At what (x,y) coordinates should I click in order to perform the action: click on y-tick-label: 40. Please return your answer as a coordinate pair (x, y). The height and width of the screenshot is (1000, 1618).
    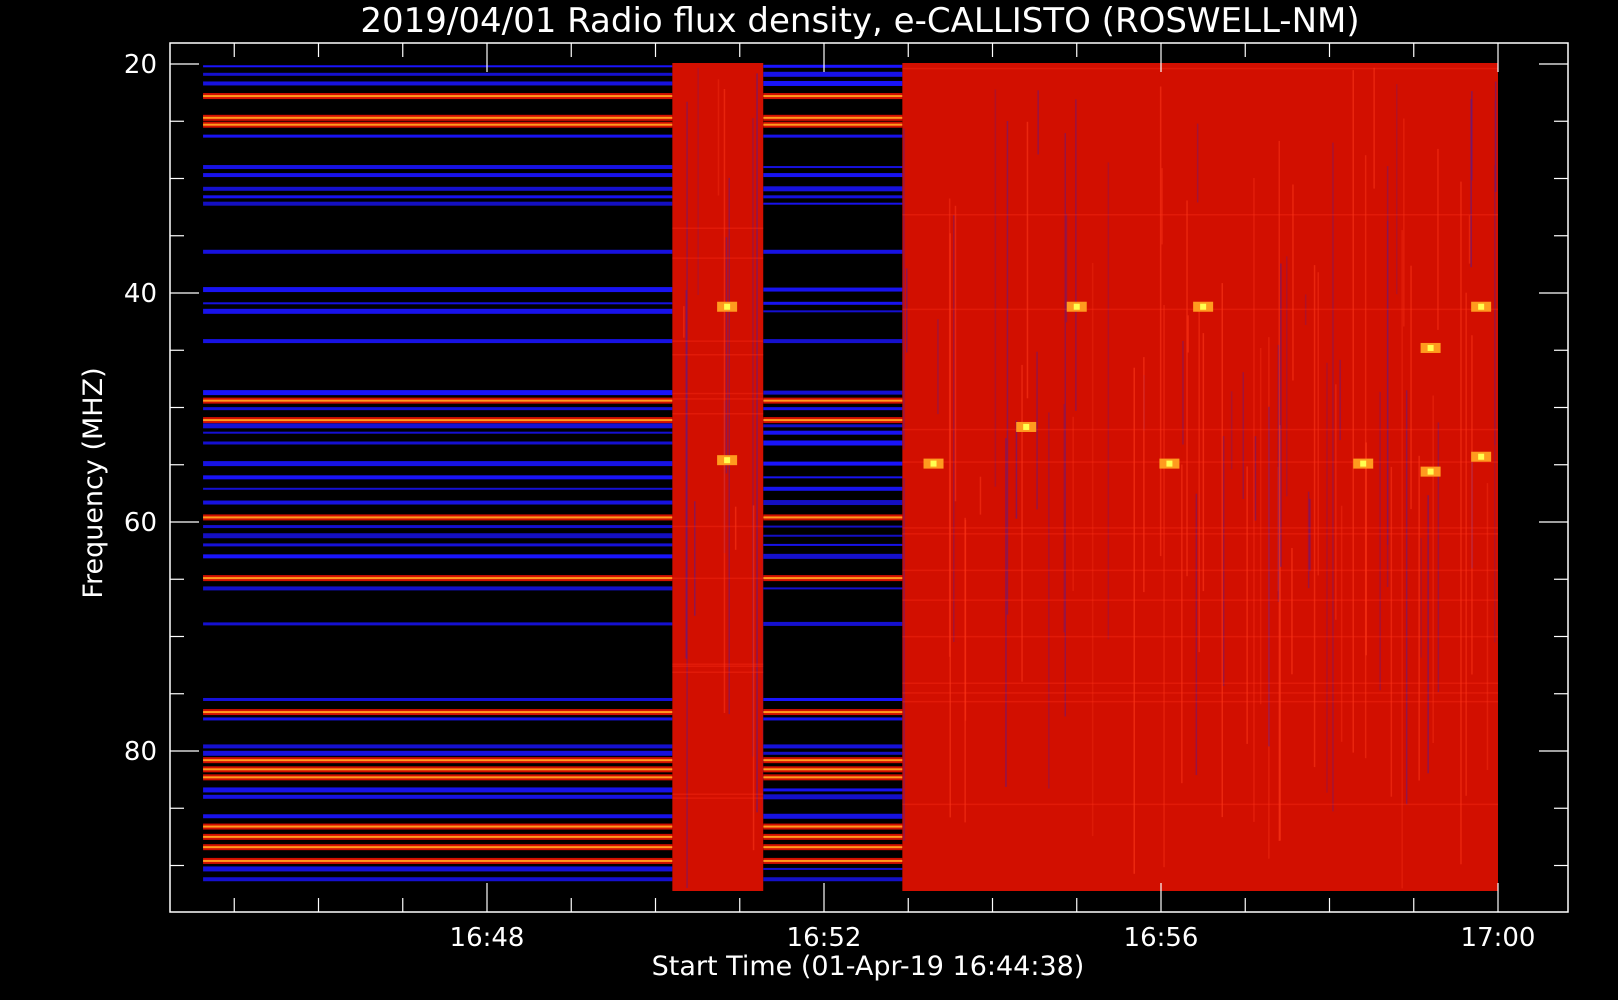
    Looking at the image, I should click on (140, 294).